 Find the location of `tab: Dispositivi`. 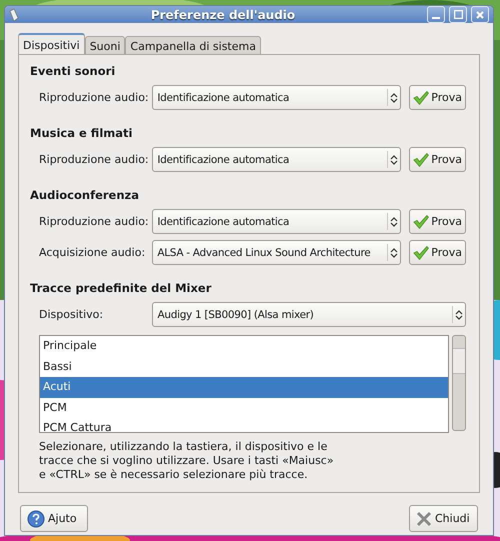

tab: Dispositivi is located at coordinates (51, 44).